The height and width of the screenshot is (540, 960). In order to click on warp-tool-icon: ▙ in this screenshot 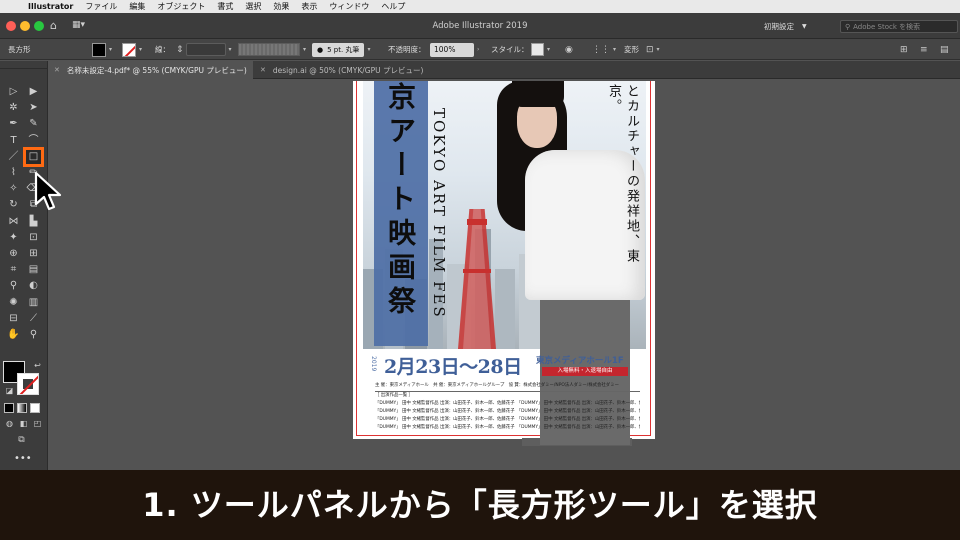, I will do `click(33, 222)`.